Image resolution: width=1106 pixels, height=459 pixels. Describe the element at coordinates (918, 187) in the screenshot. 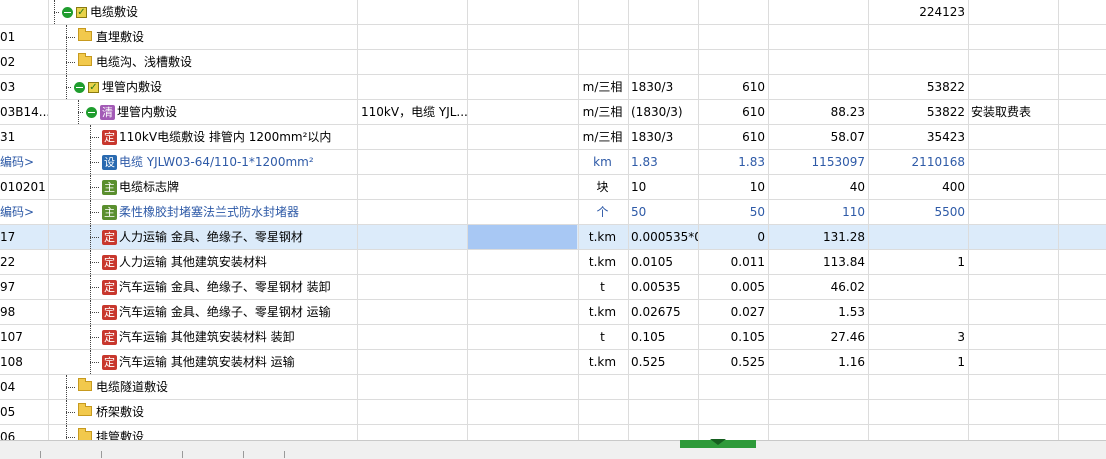

I see `total-cell: 400` at that location.